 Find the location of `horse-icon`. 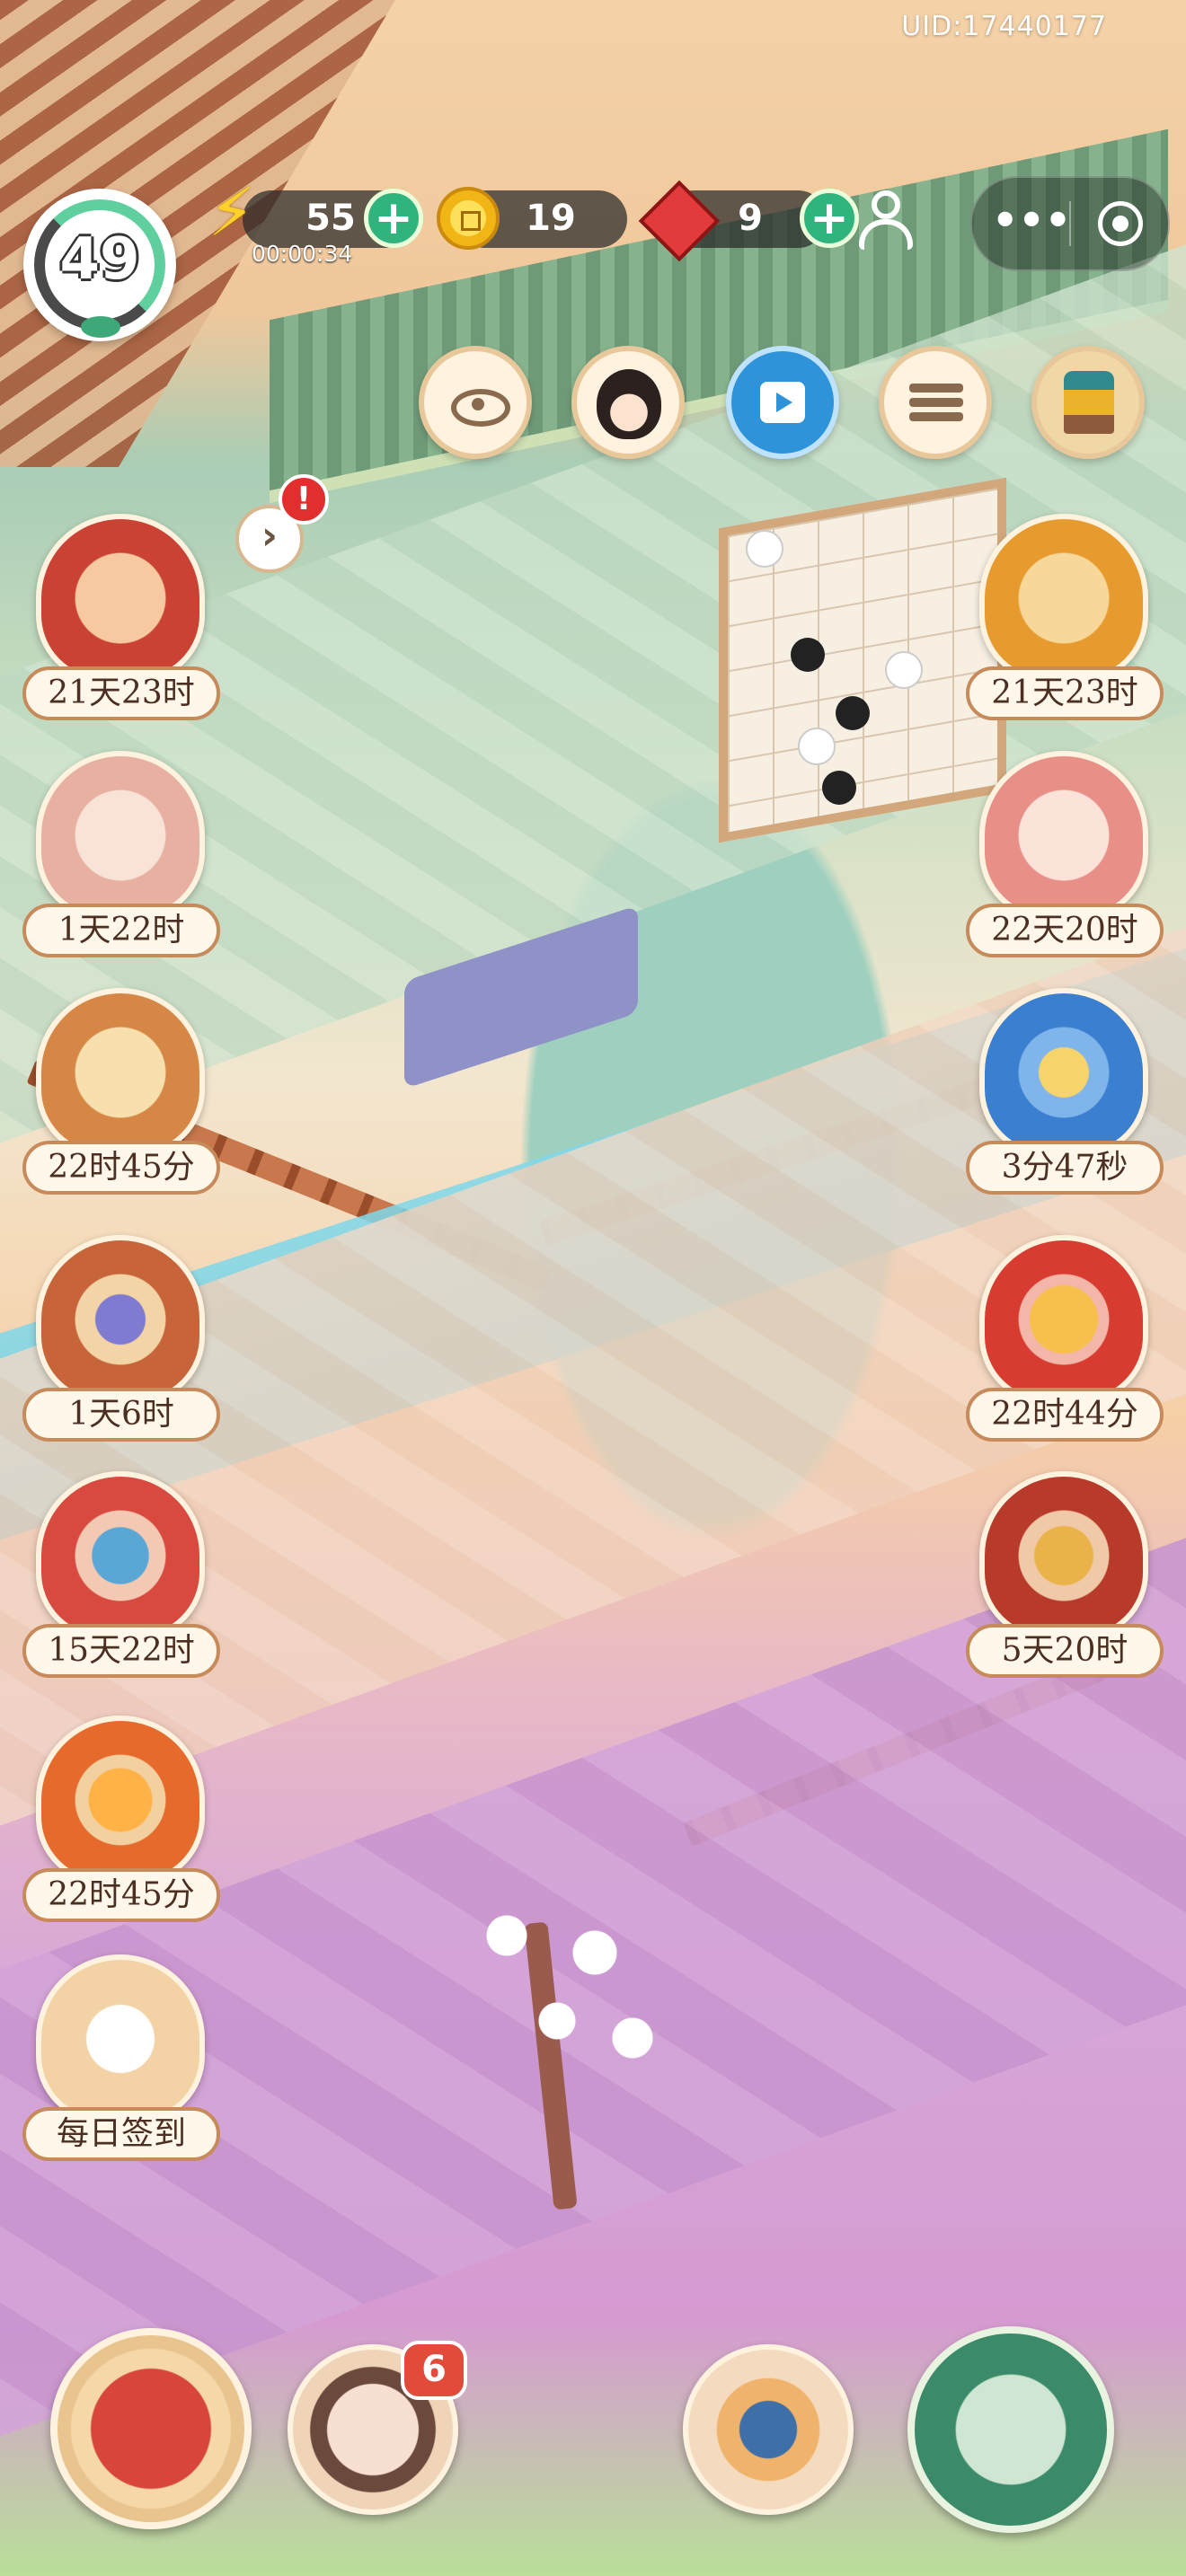

horse-icon is located at coordinates (120, 1072).